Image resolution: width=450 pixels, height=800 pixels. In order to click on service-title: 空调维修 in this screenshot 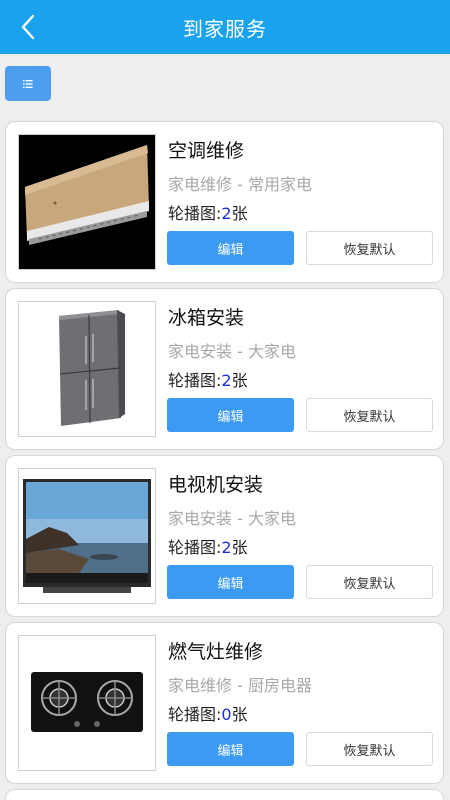, I will do `click(206, 151)`.